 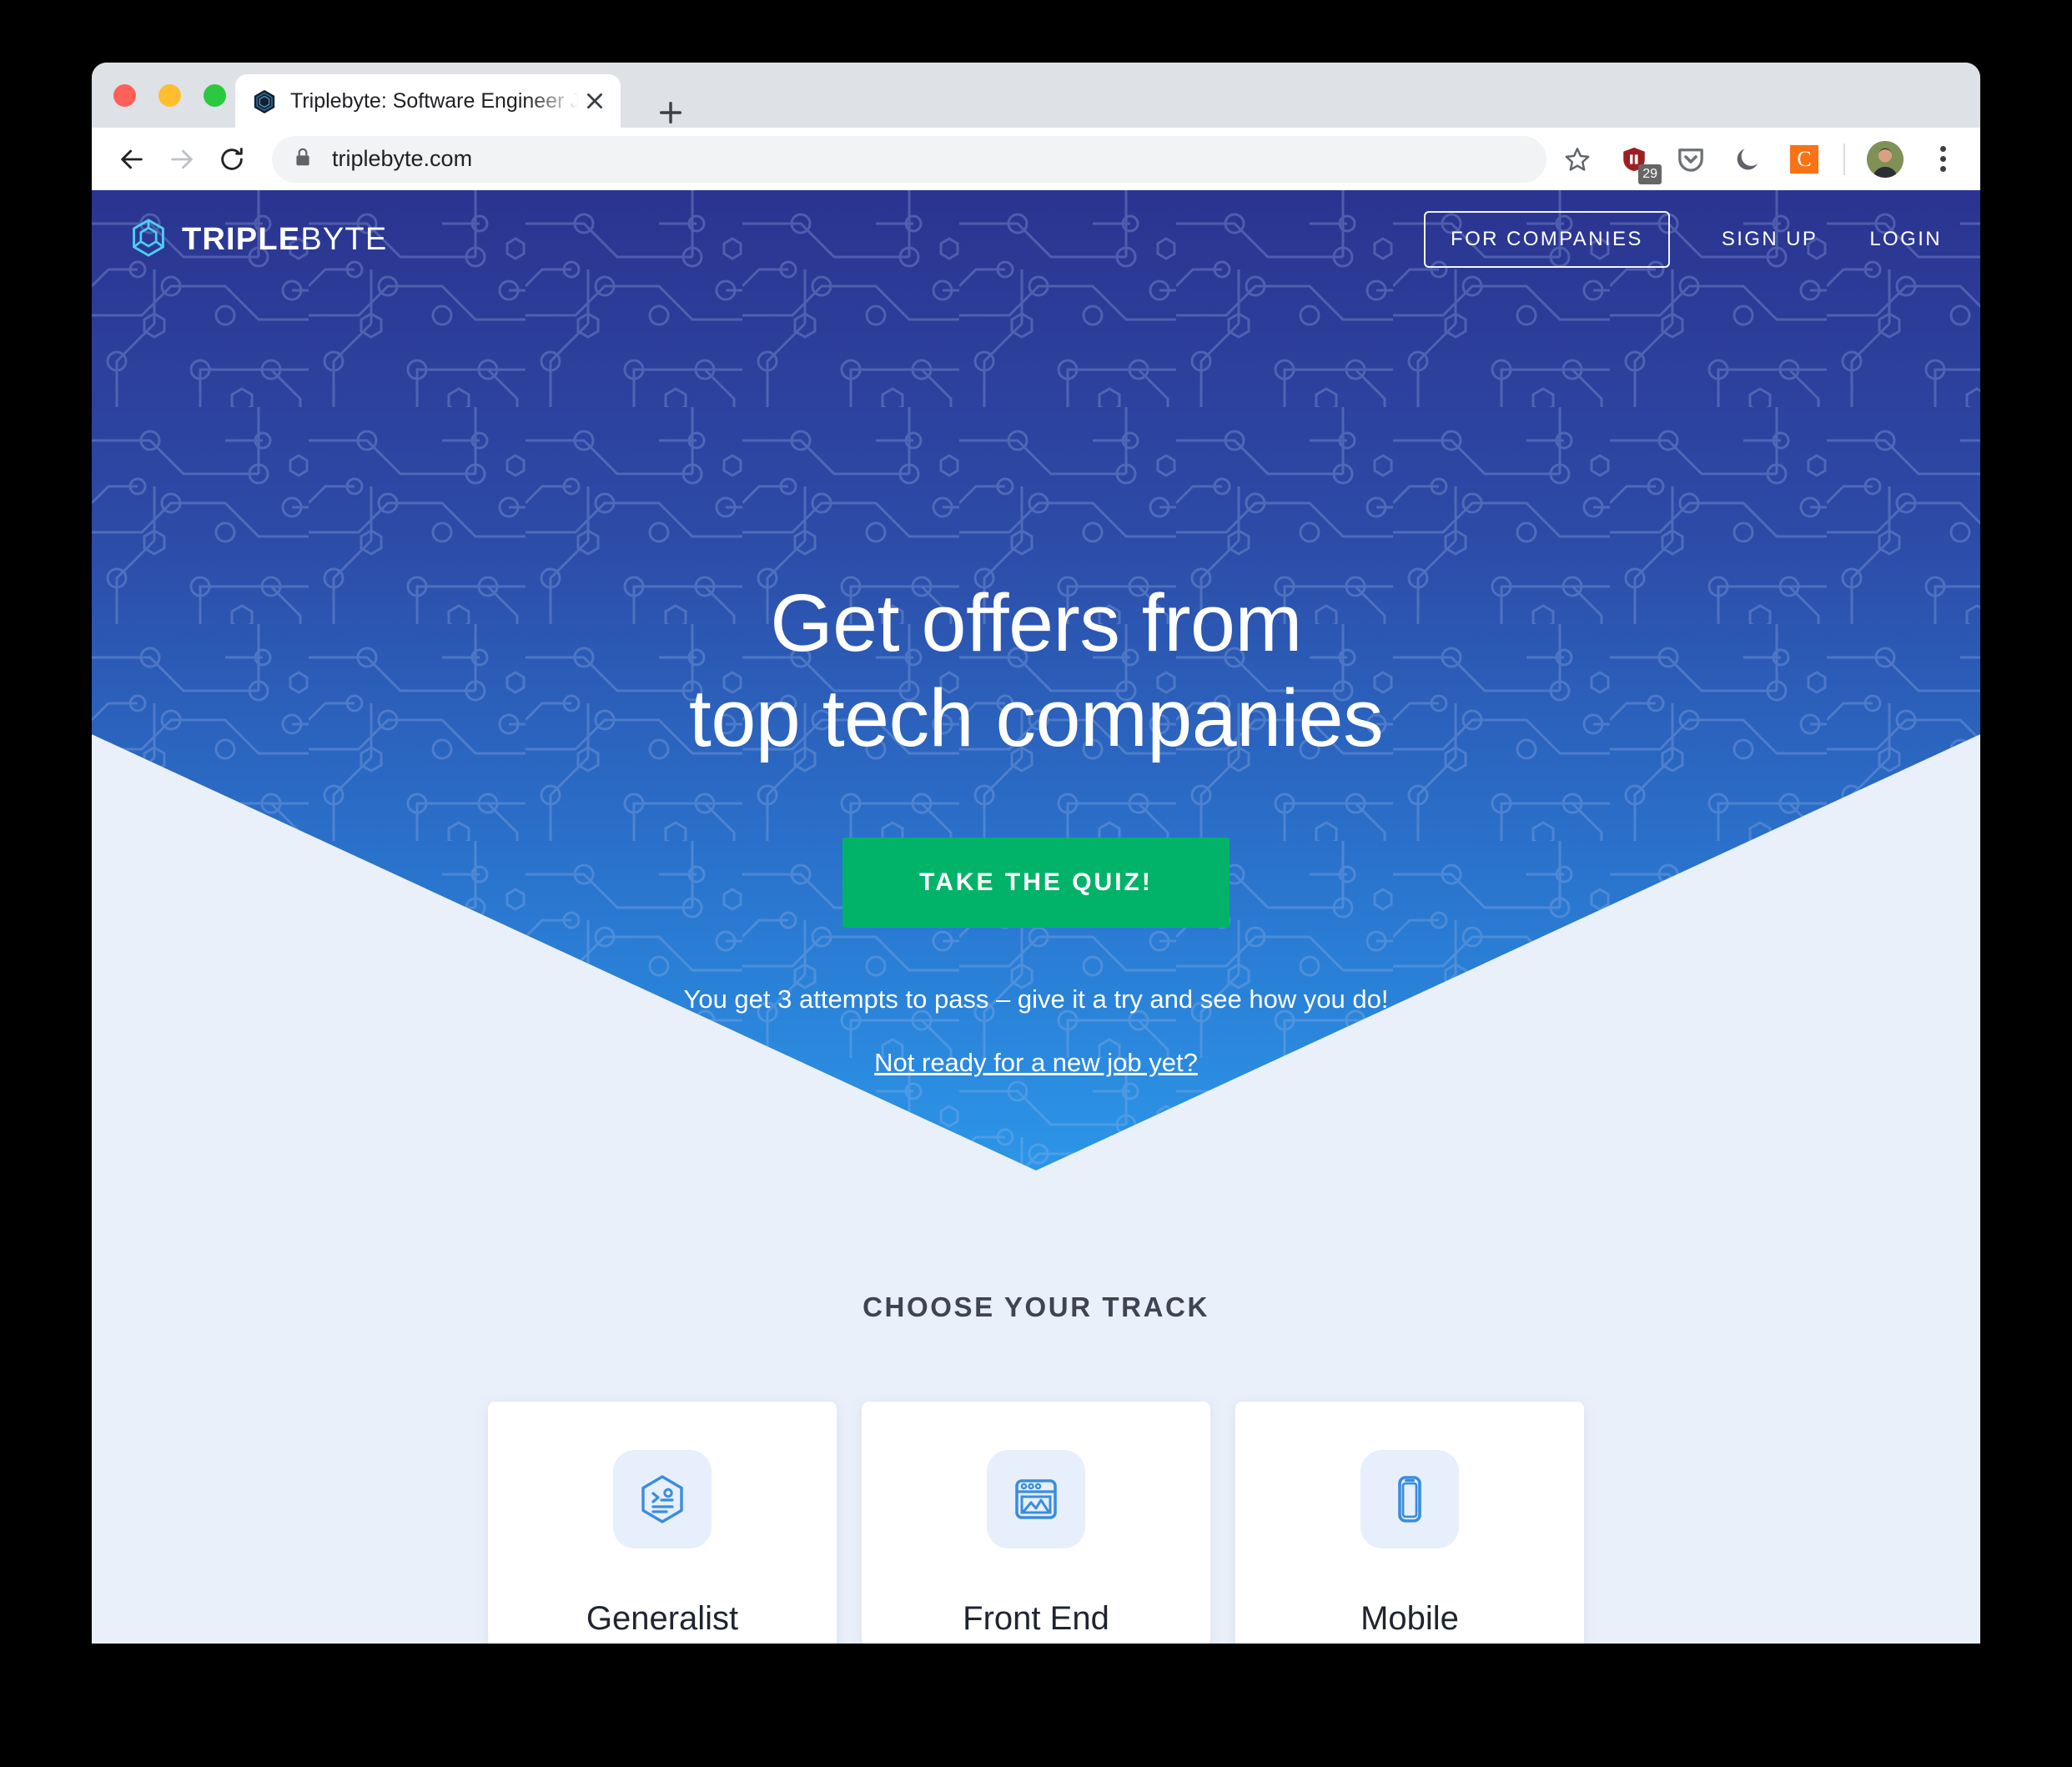 I want to click on nav-login-link: LOGIN, so click(x=1905, y=239).